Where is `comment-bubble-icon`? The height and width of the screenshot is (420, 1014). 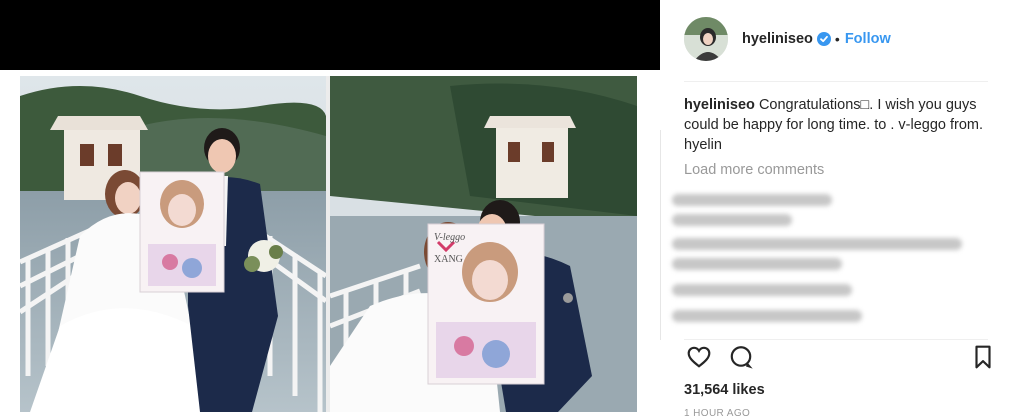
comment-bubble-icon is located at coordinates (741, 359).